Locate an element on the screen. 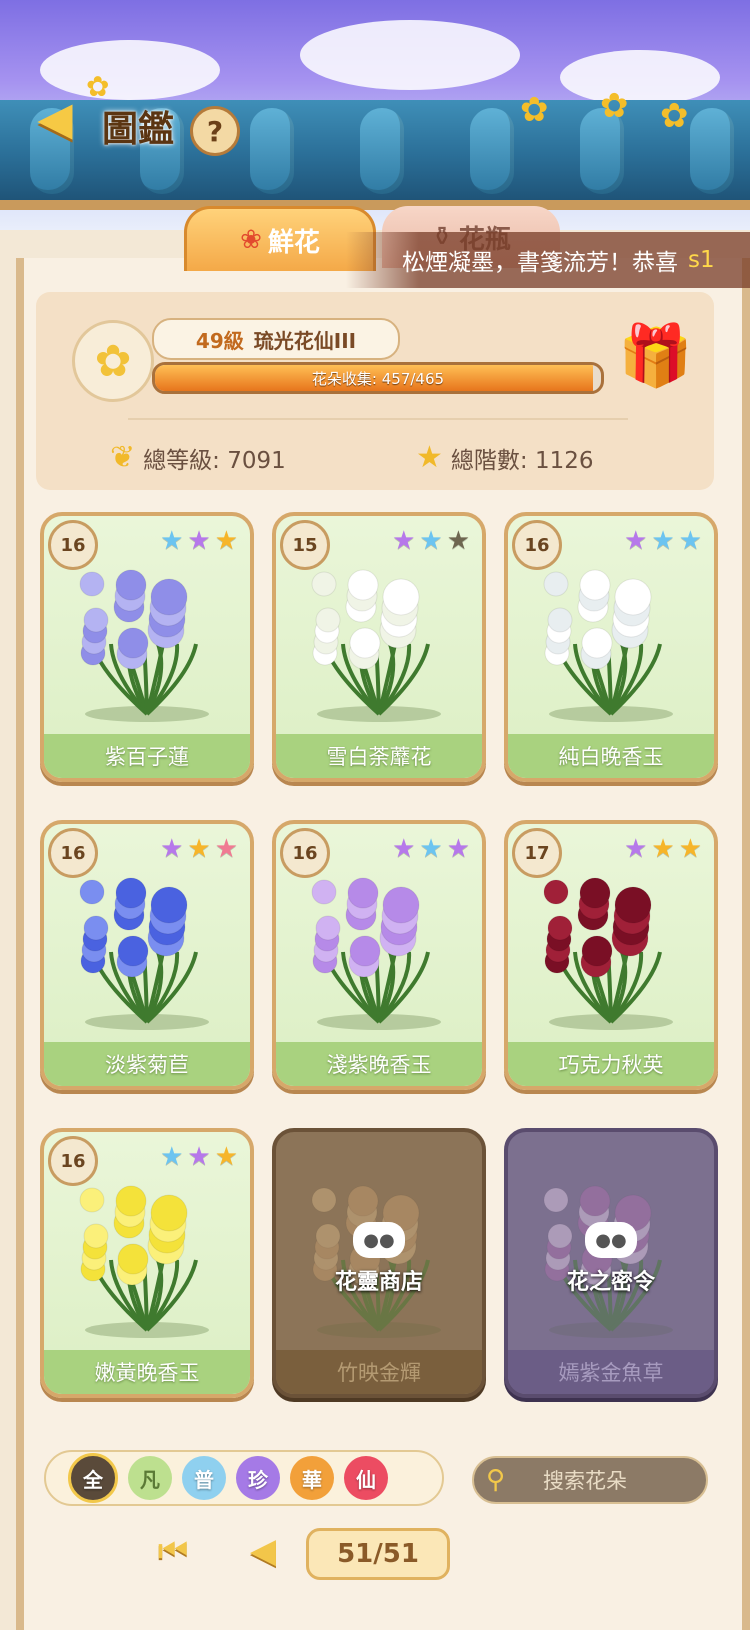 This screenshot has width=750, height=1630. back-arrow-icon: ◀ is located at coordinates (55, 118).